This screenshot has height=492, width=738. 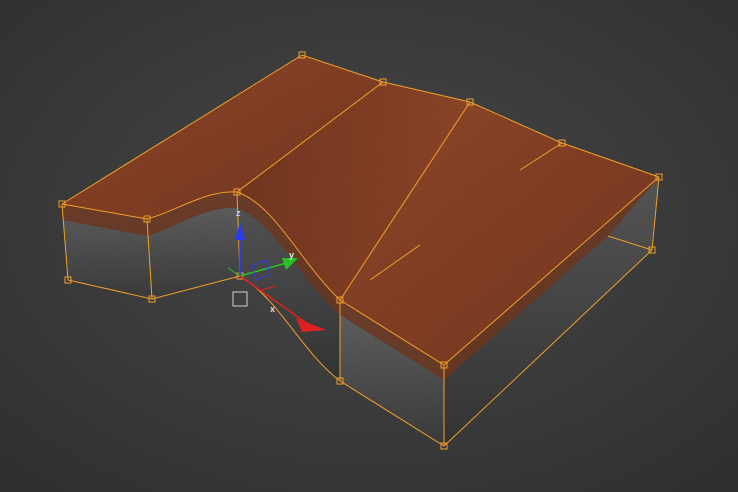 I want to click on y-axis-label: y, so click(x=291, y=255).